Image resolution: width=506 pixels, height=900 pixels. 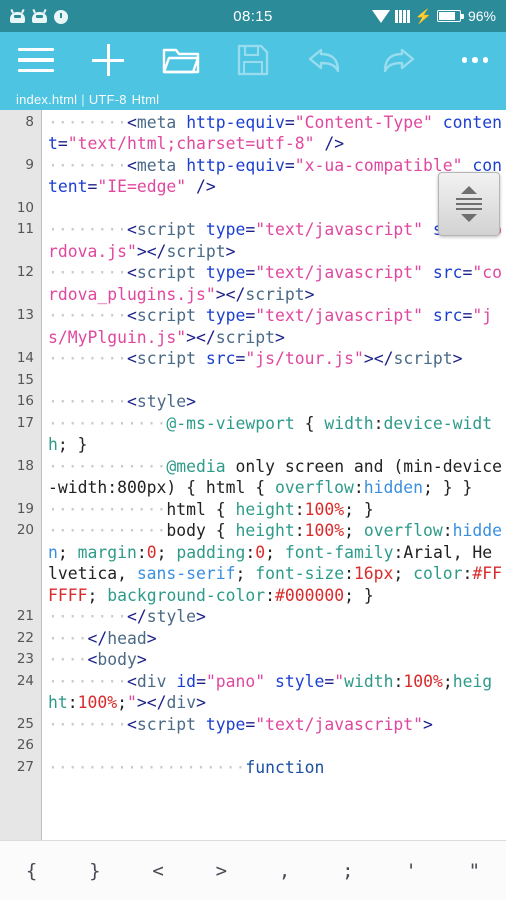 What do you see at coordinates (434, 16) in the screenshot?
I see `status-bar-system-icons: ⚡ 96%` at bounding box center [434, 16].